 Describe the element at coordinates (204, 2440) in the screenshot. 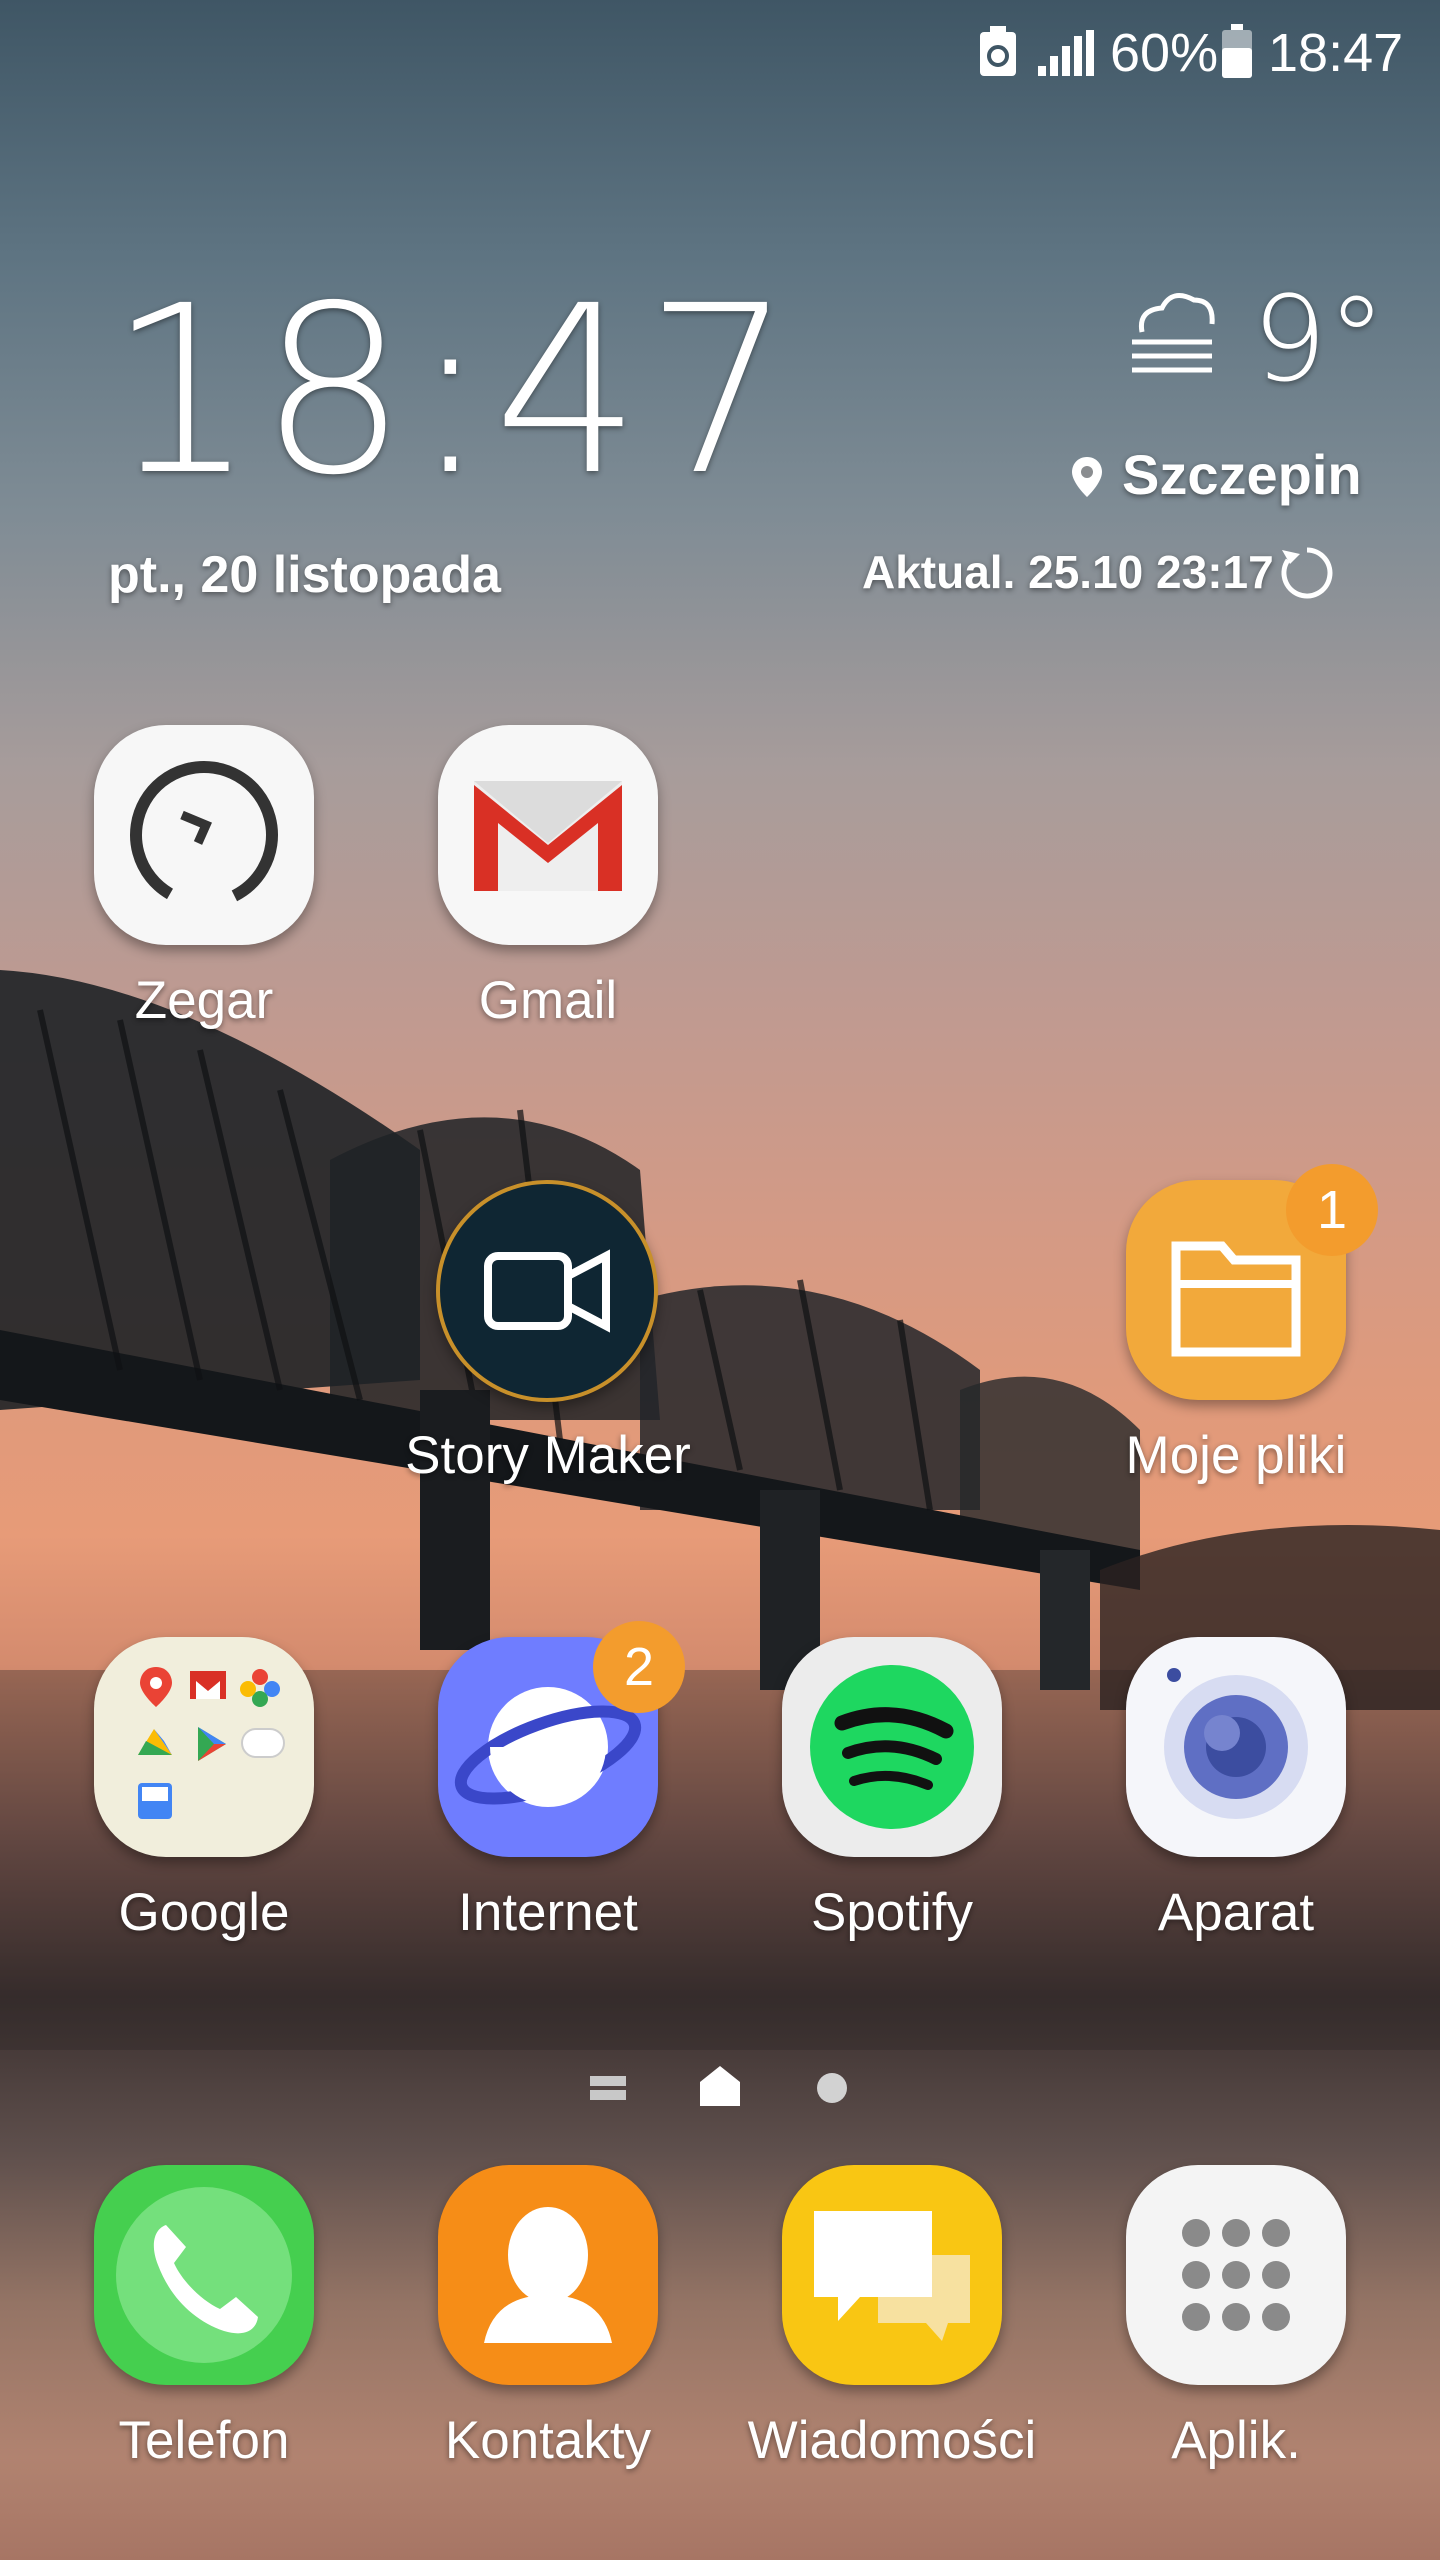

I see `app-label: Telefon` at that location.